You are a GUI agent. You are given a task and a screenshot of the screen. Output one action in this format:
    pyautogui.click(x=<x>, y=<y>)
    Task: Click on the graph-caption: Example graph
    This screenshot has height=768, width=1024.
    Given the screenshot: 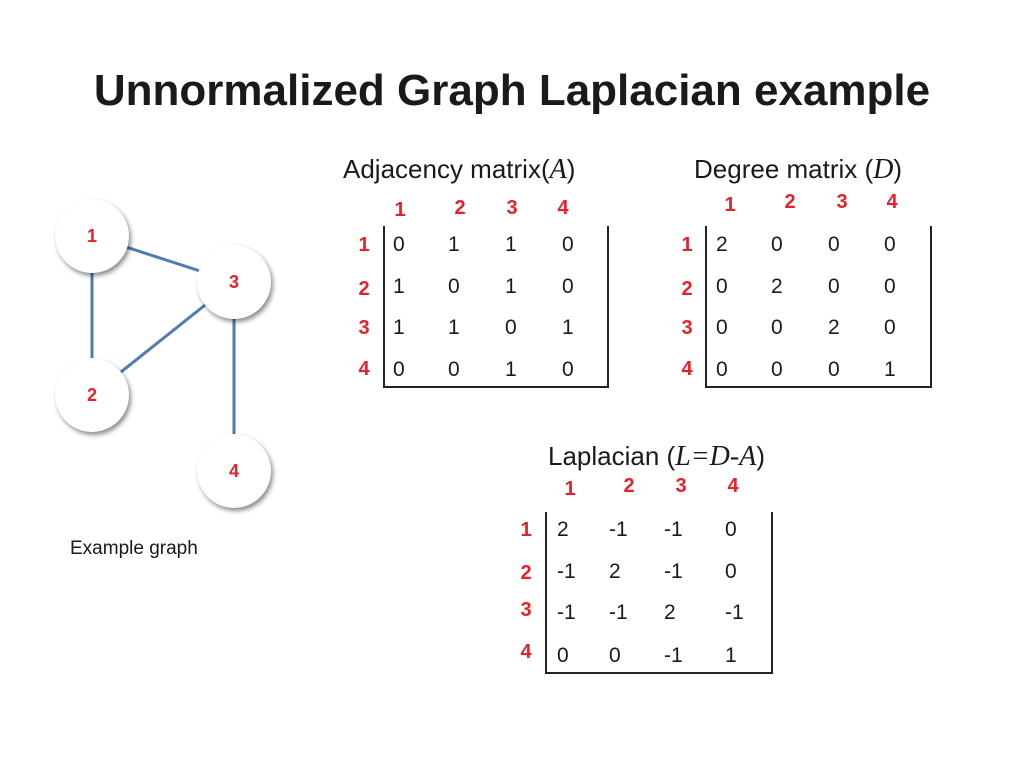 What is the action you would take?
    pyautogui.click(x=134, y=548)
    